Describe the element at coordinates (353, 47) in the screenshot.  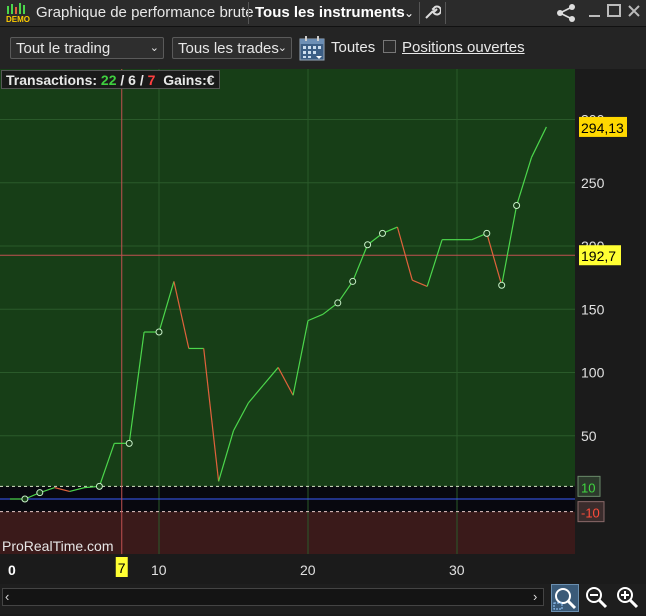
I see `all-label: Toutes` at that location.